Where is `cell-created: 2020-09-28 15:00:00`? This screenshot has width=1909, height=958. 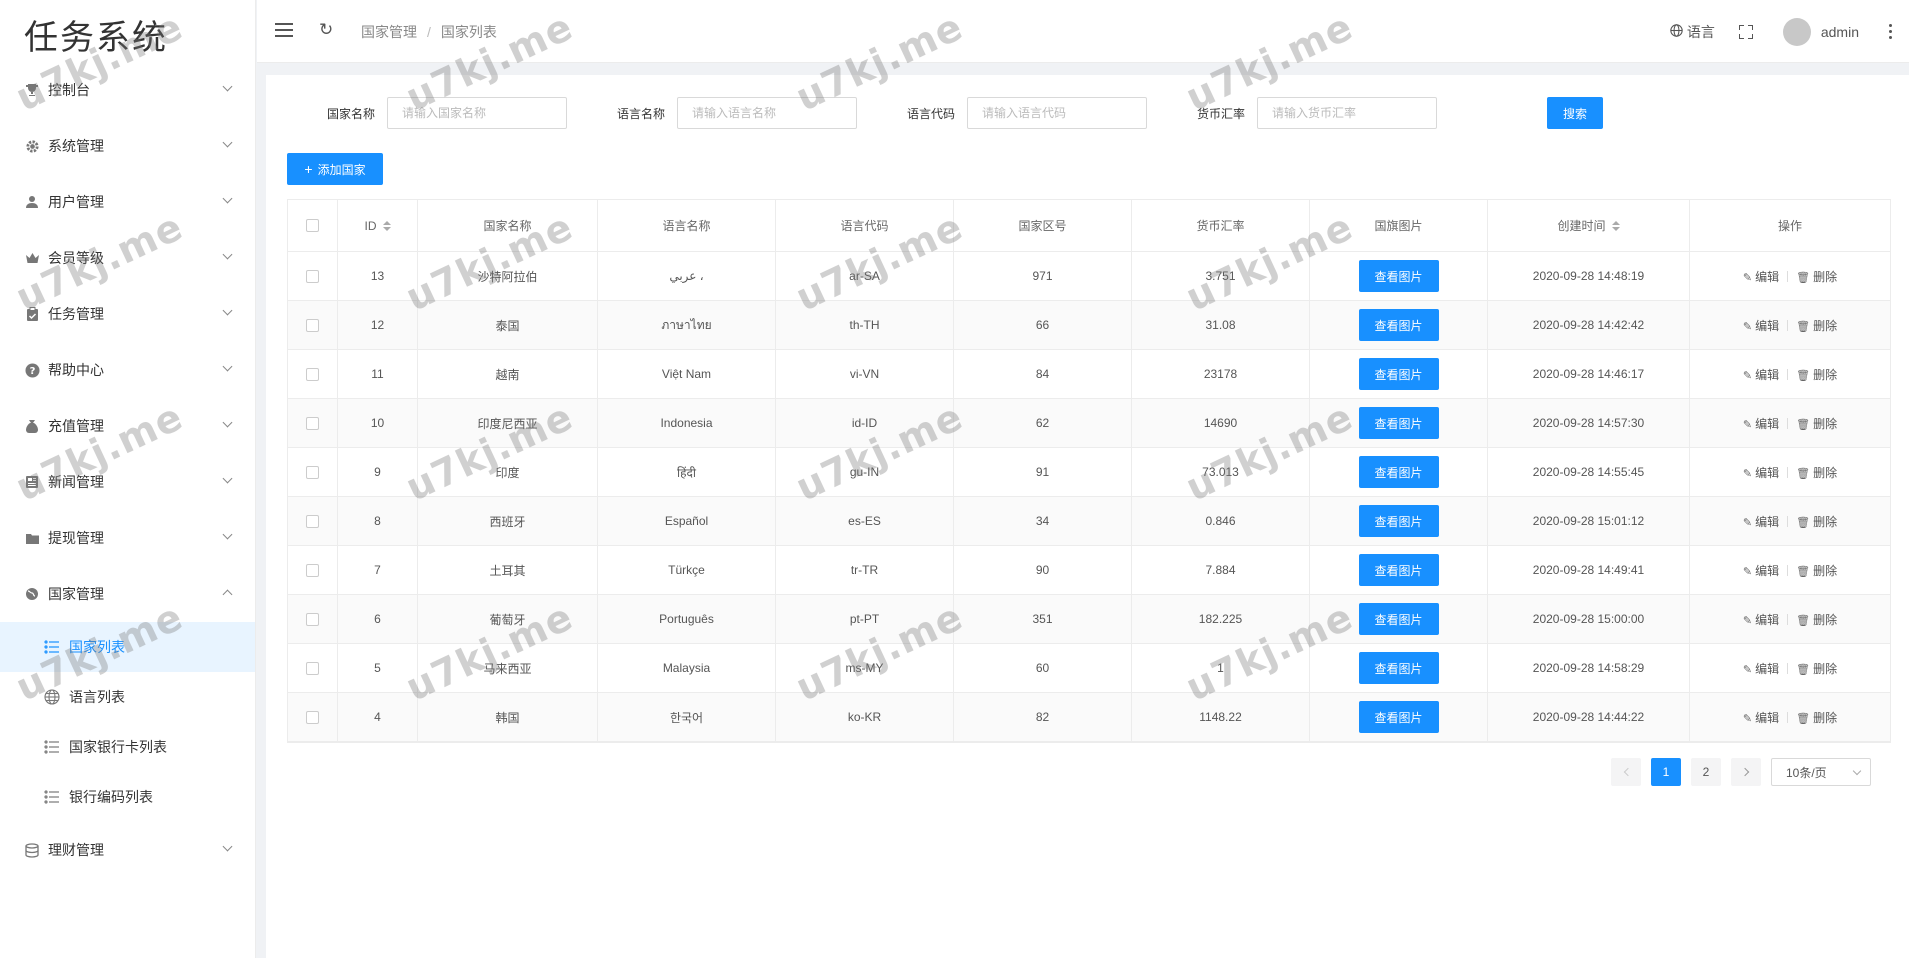 cell-created: 2020-09-28 15:00:00 is located at coordinates (1589, 619).